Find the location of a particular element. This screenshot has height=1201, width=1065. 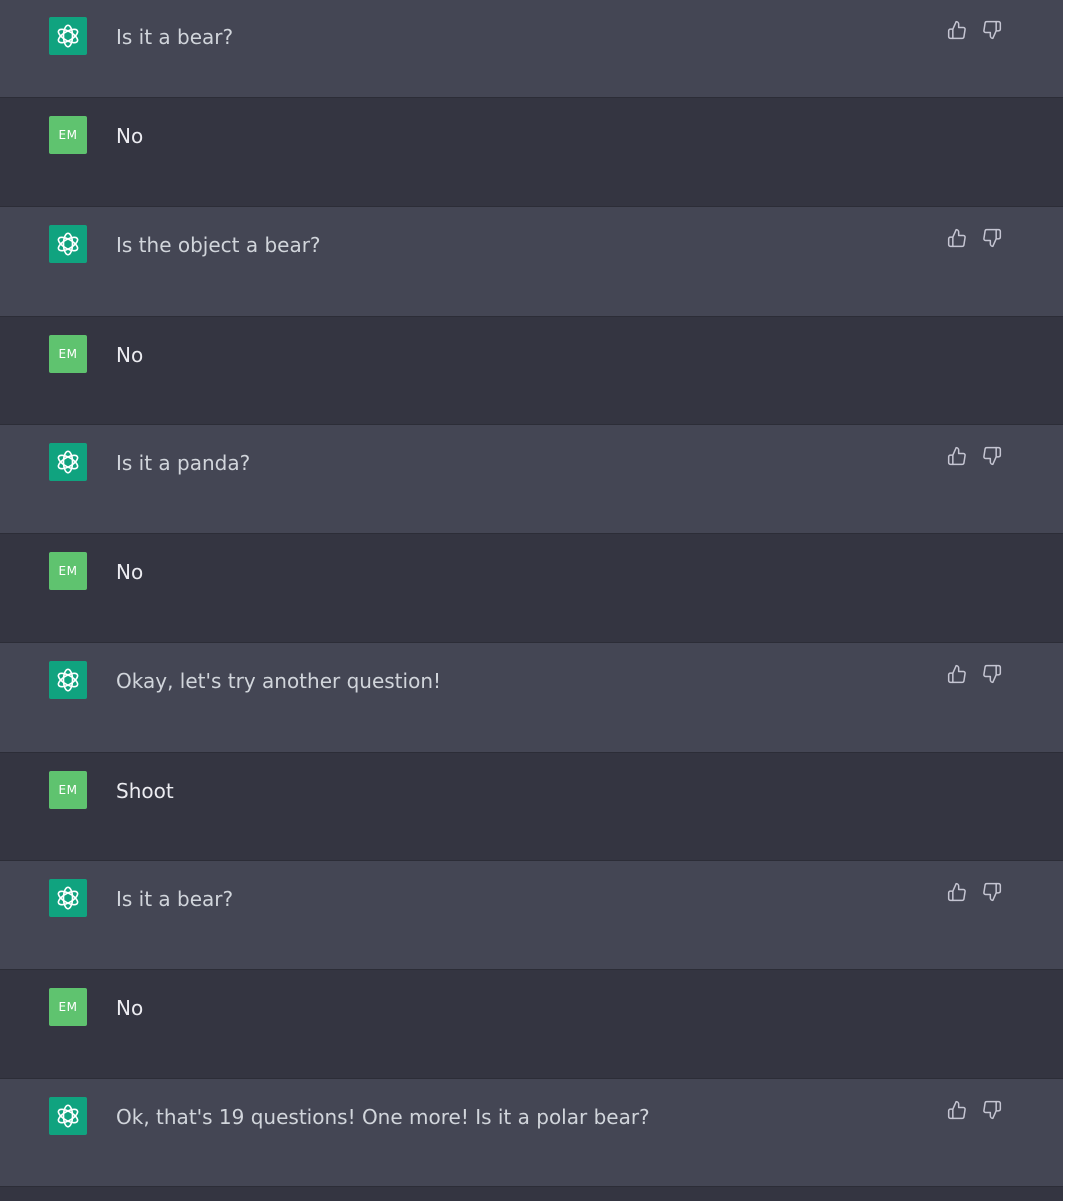

user-message: EM Shoot is located at coordinates (531, 806).